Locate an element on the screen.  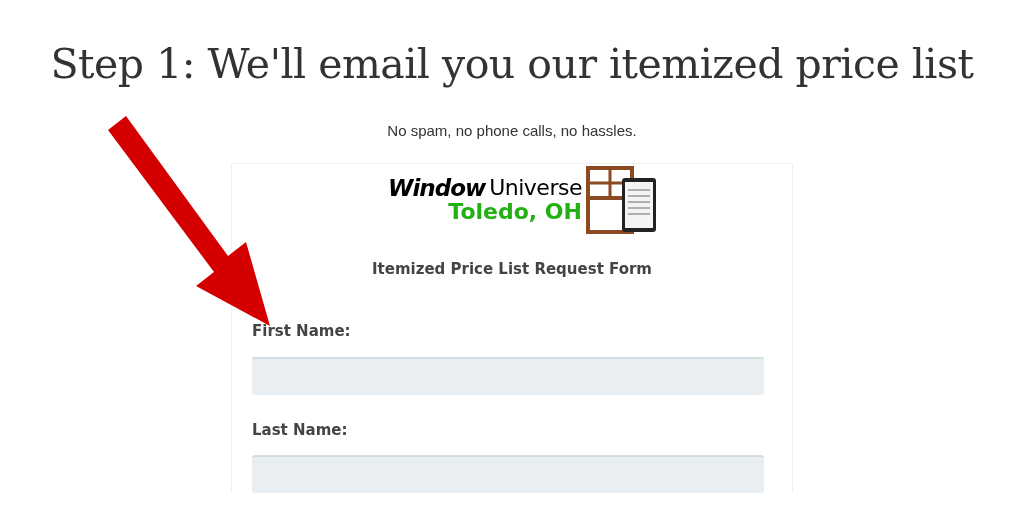
field-label: First Name: is located at coordinates (301, 331).